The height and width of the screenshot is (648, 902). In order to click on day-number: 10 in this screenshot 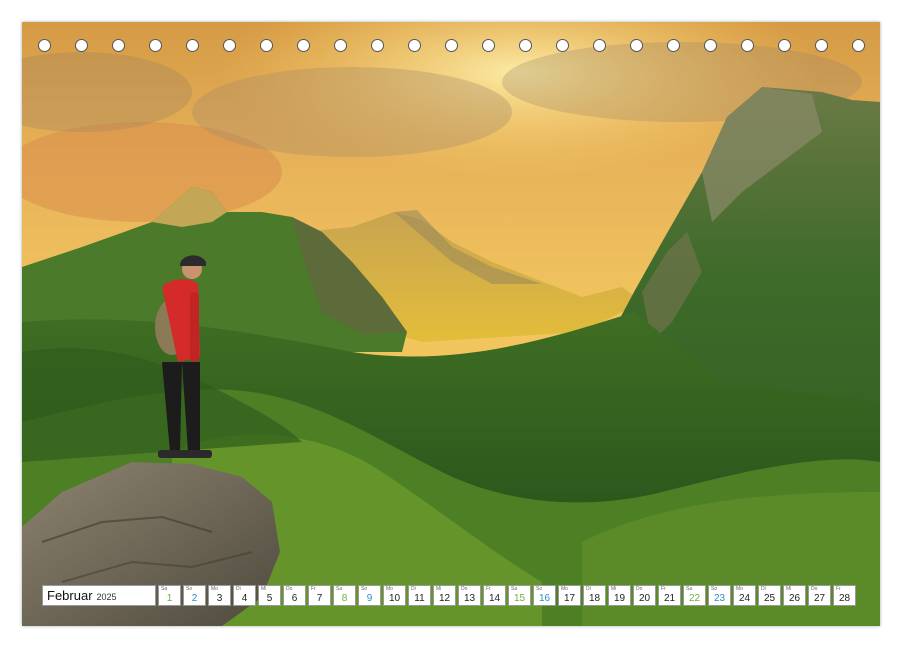, I will do `click(394, 598)`.